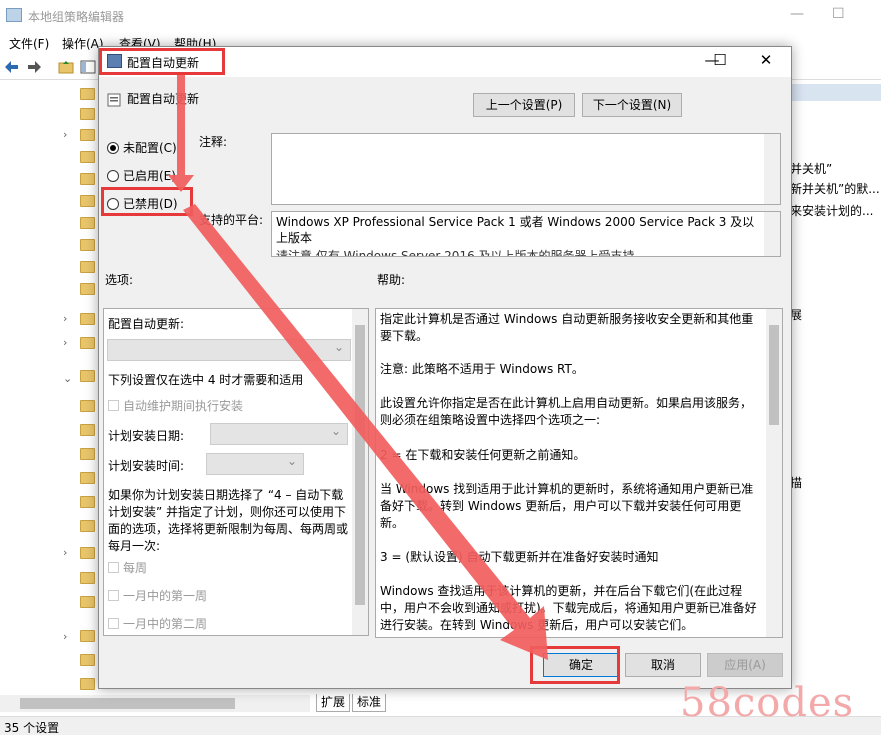 This screenshot has height=736, width=881. What do you see at coordinates (181, 133) in the screenshot?
I see `down-arrow-icon` at bounding box center [181, 133].